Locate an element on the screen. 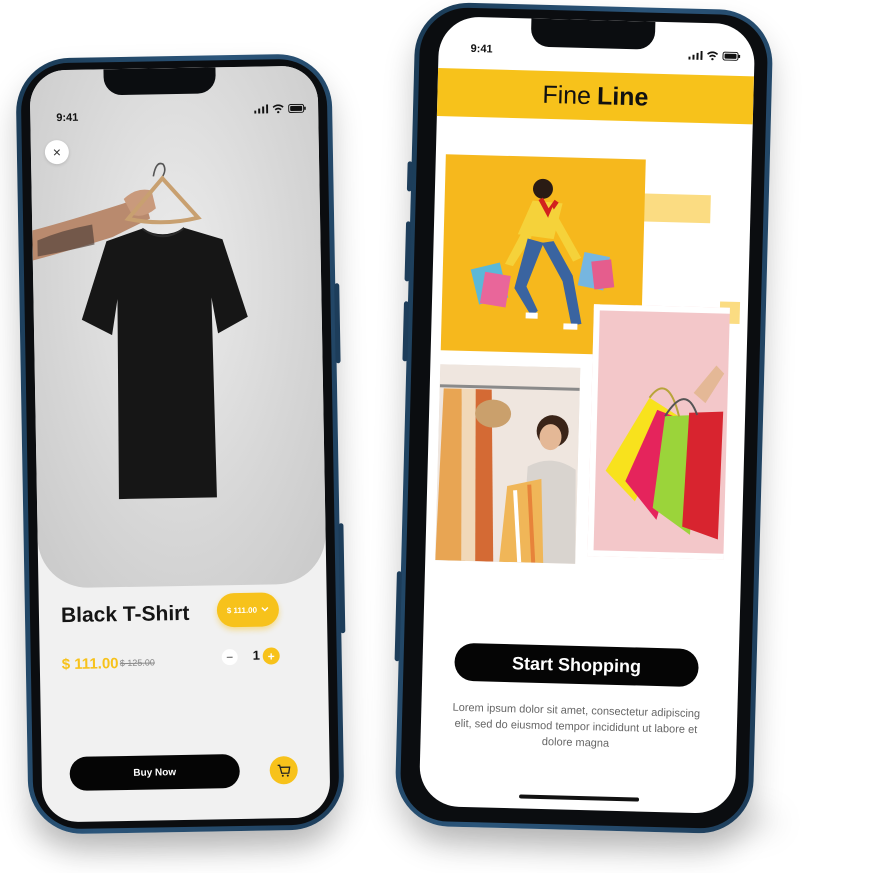 The image size is (886, 873). brand-banner: Fine Line is located at coordinates (595, 96).